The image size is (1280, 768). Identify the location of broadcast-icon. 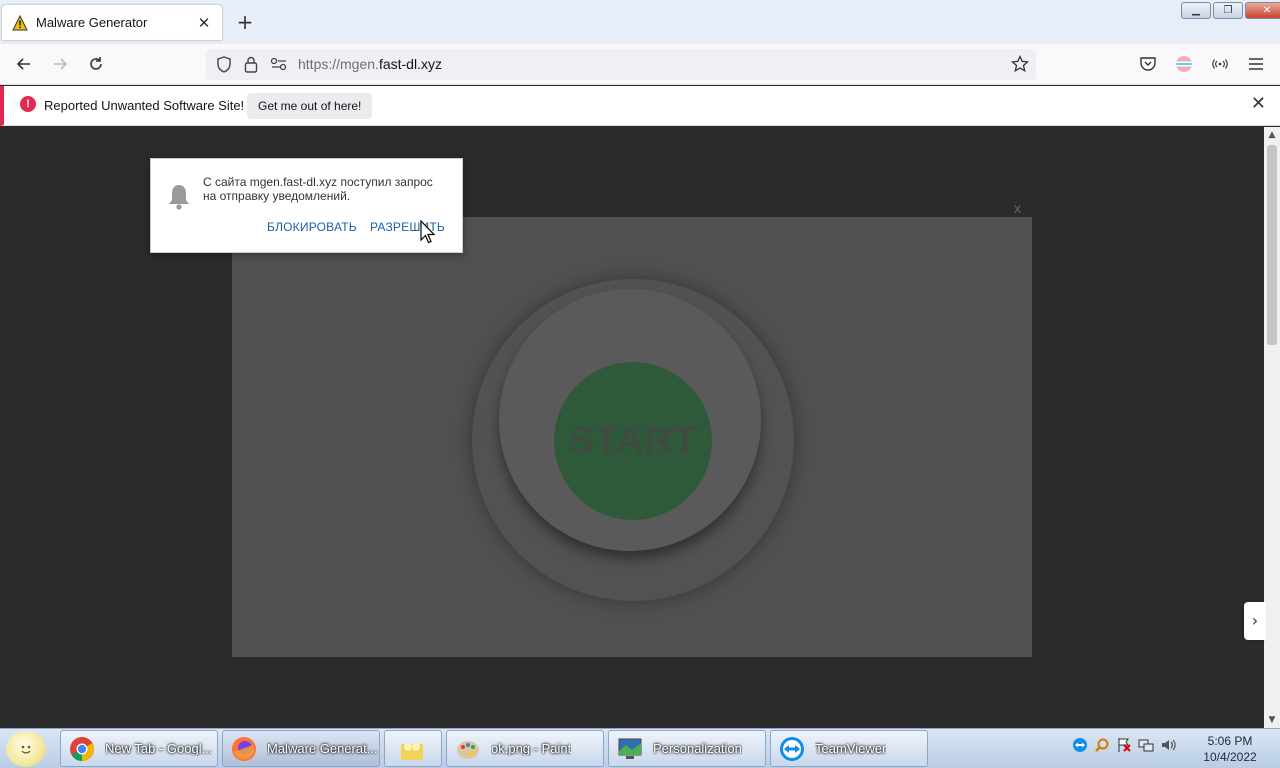
(1220, 64).